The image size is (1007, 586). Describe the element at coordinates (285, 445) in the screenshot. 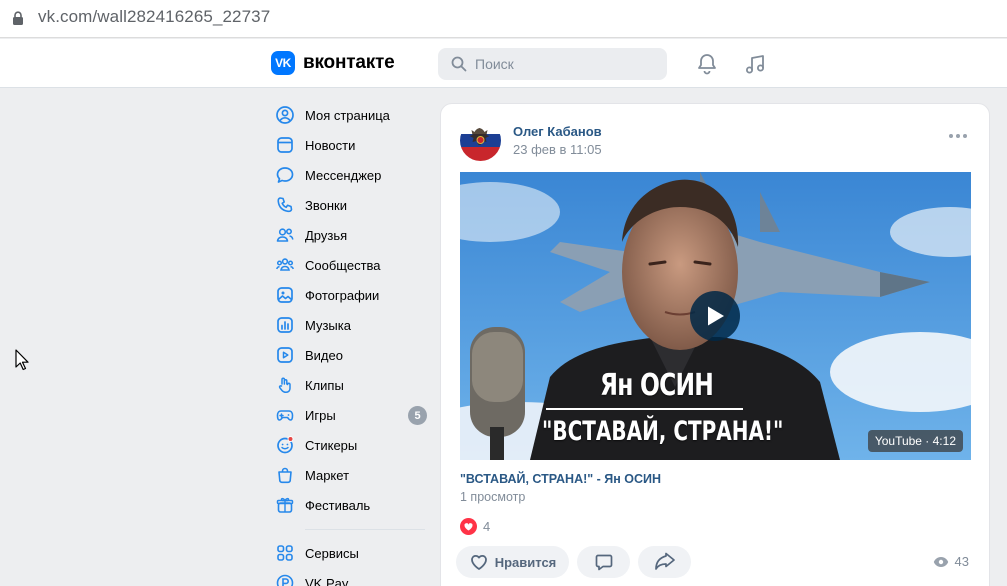

I see `sticker-icon` at that location.